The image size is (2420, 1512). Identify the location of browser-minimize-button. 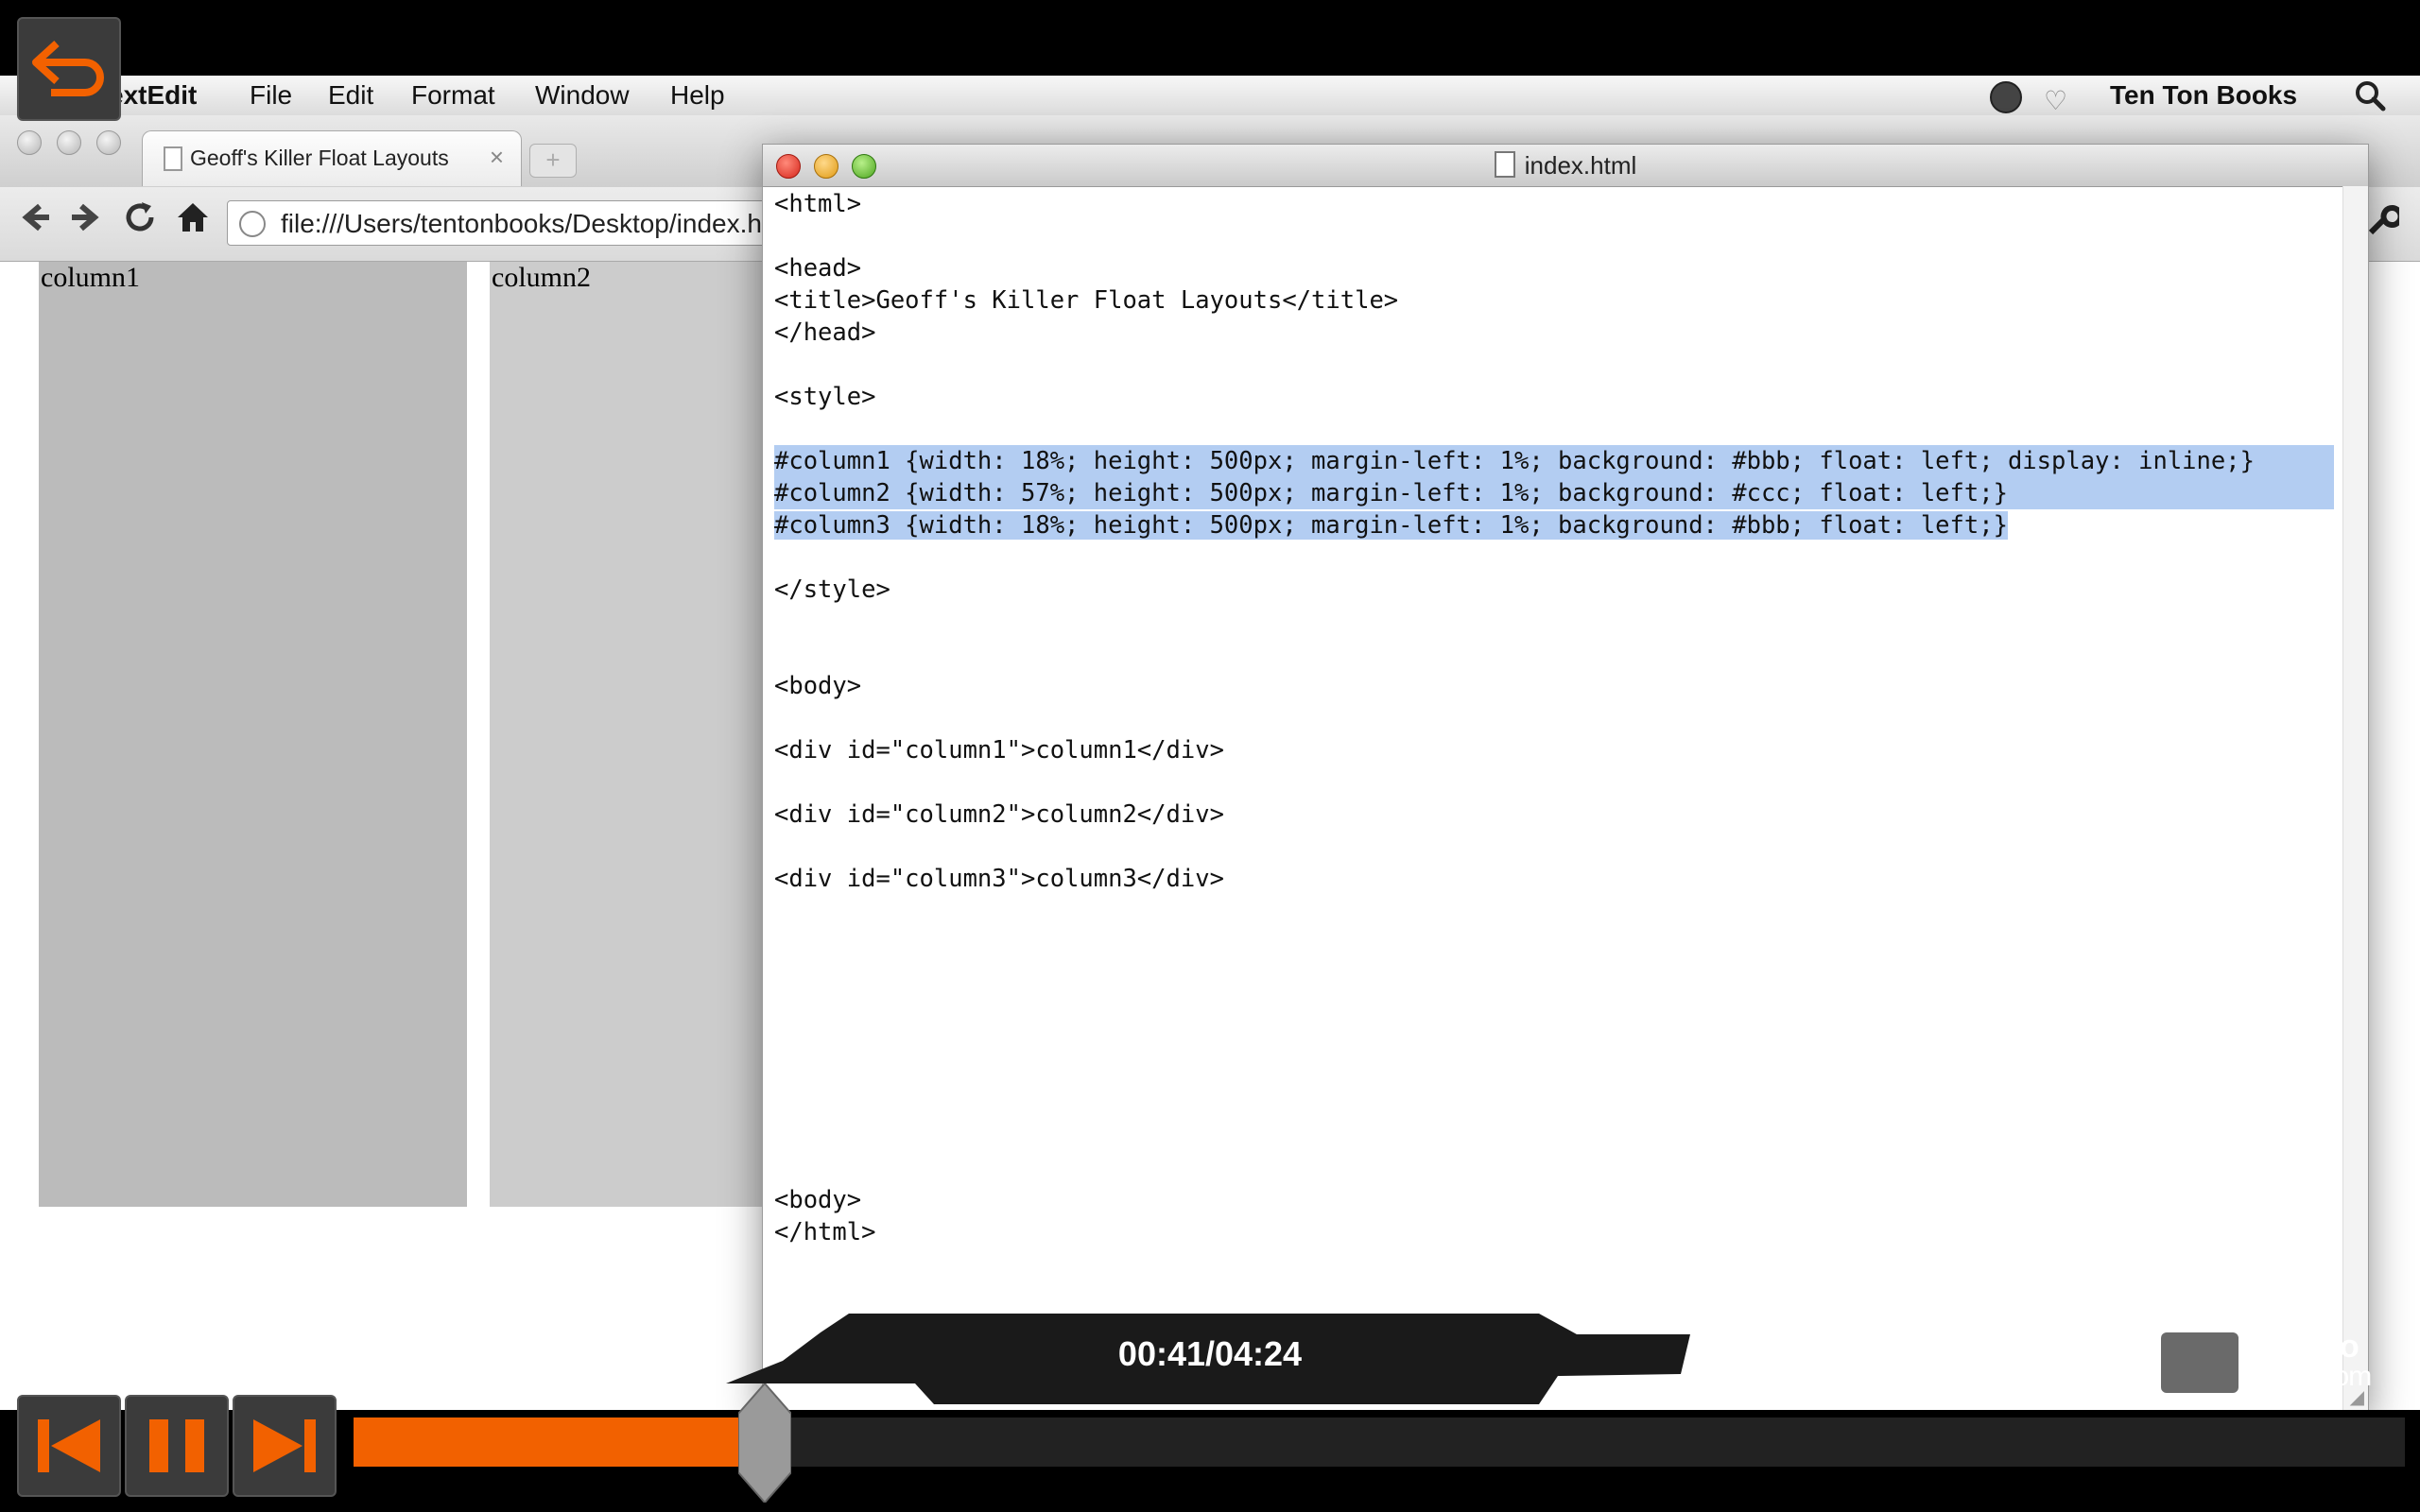
(69, 142).